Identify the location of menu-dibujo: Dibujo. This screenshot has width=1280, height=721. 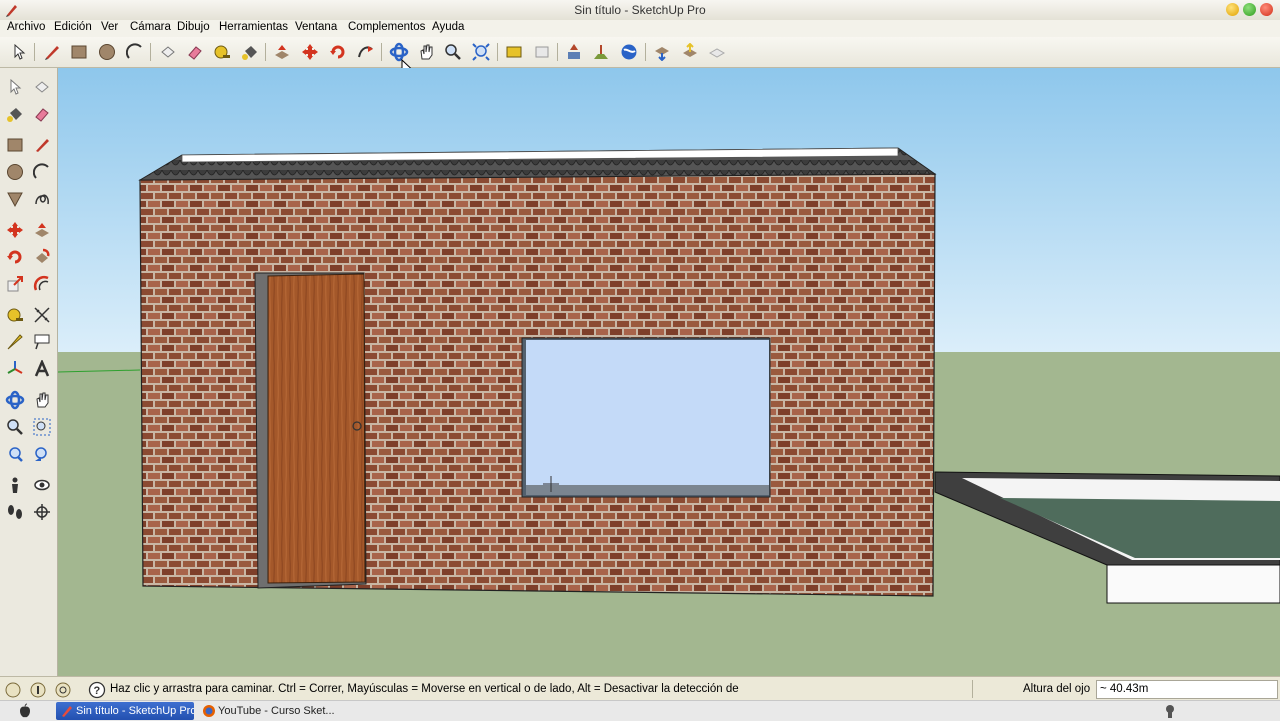
(193, 27).